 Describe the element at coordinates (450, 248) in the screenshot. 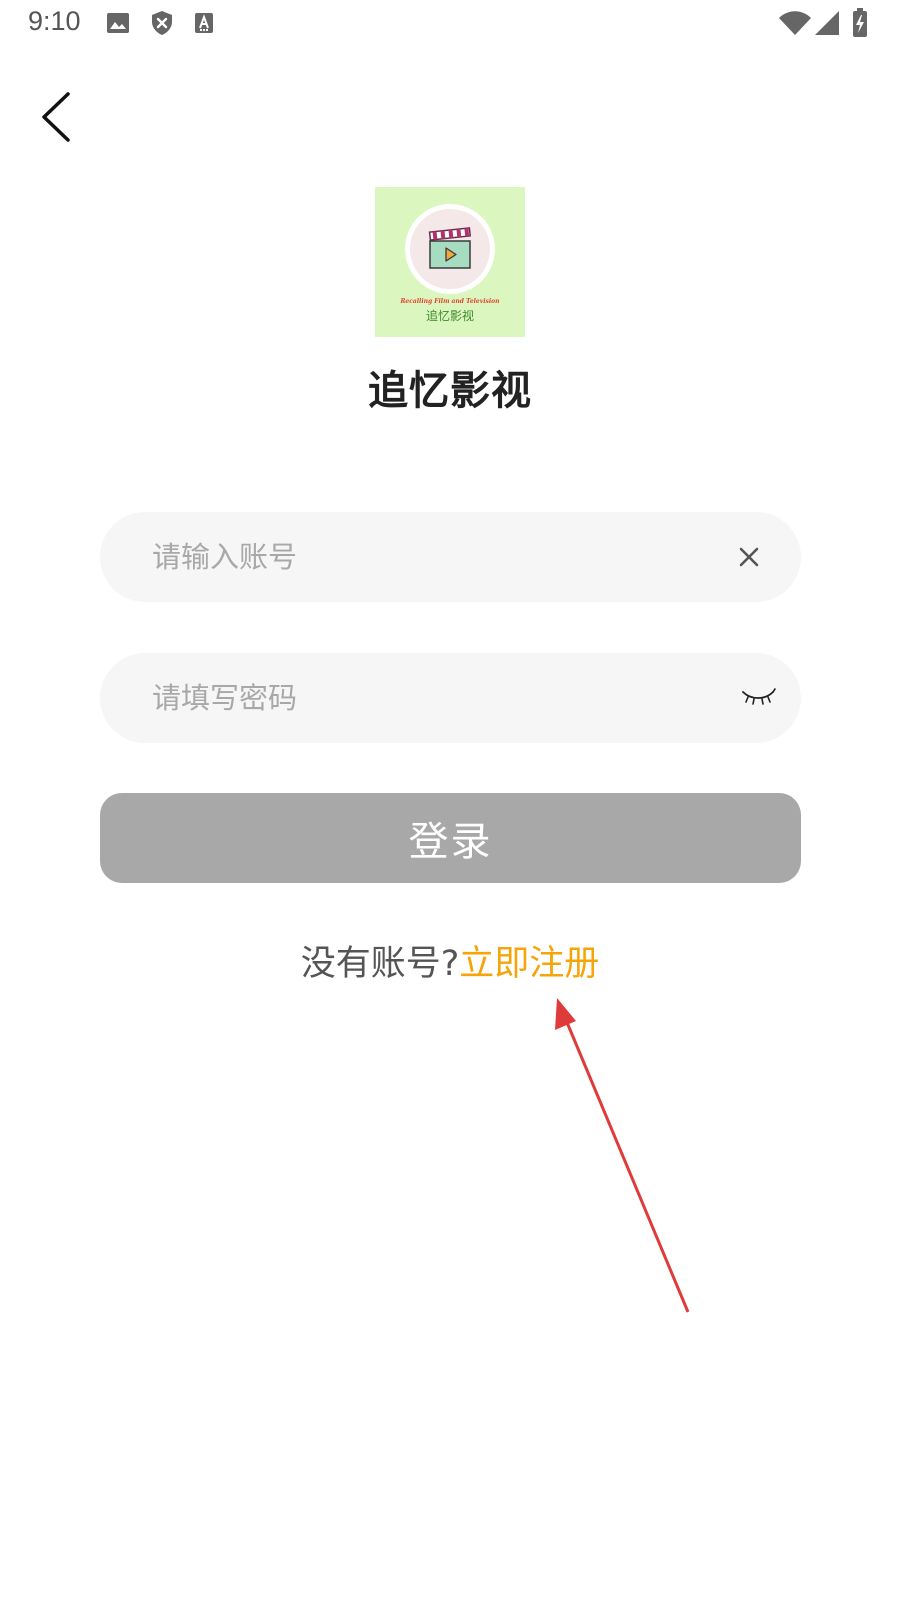

I see `clapperboard-icon` at that location.